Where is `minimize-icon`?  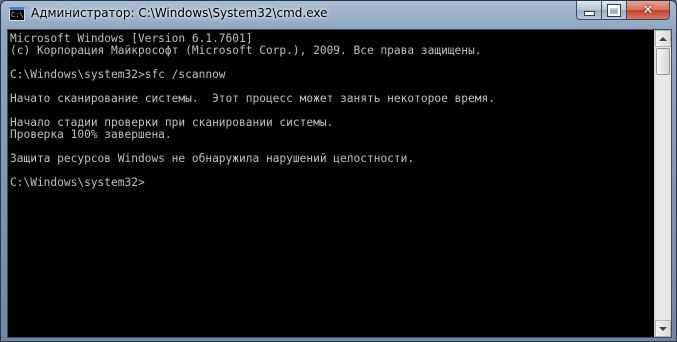 minimize-icon is located at coordinates (589, 13).